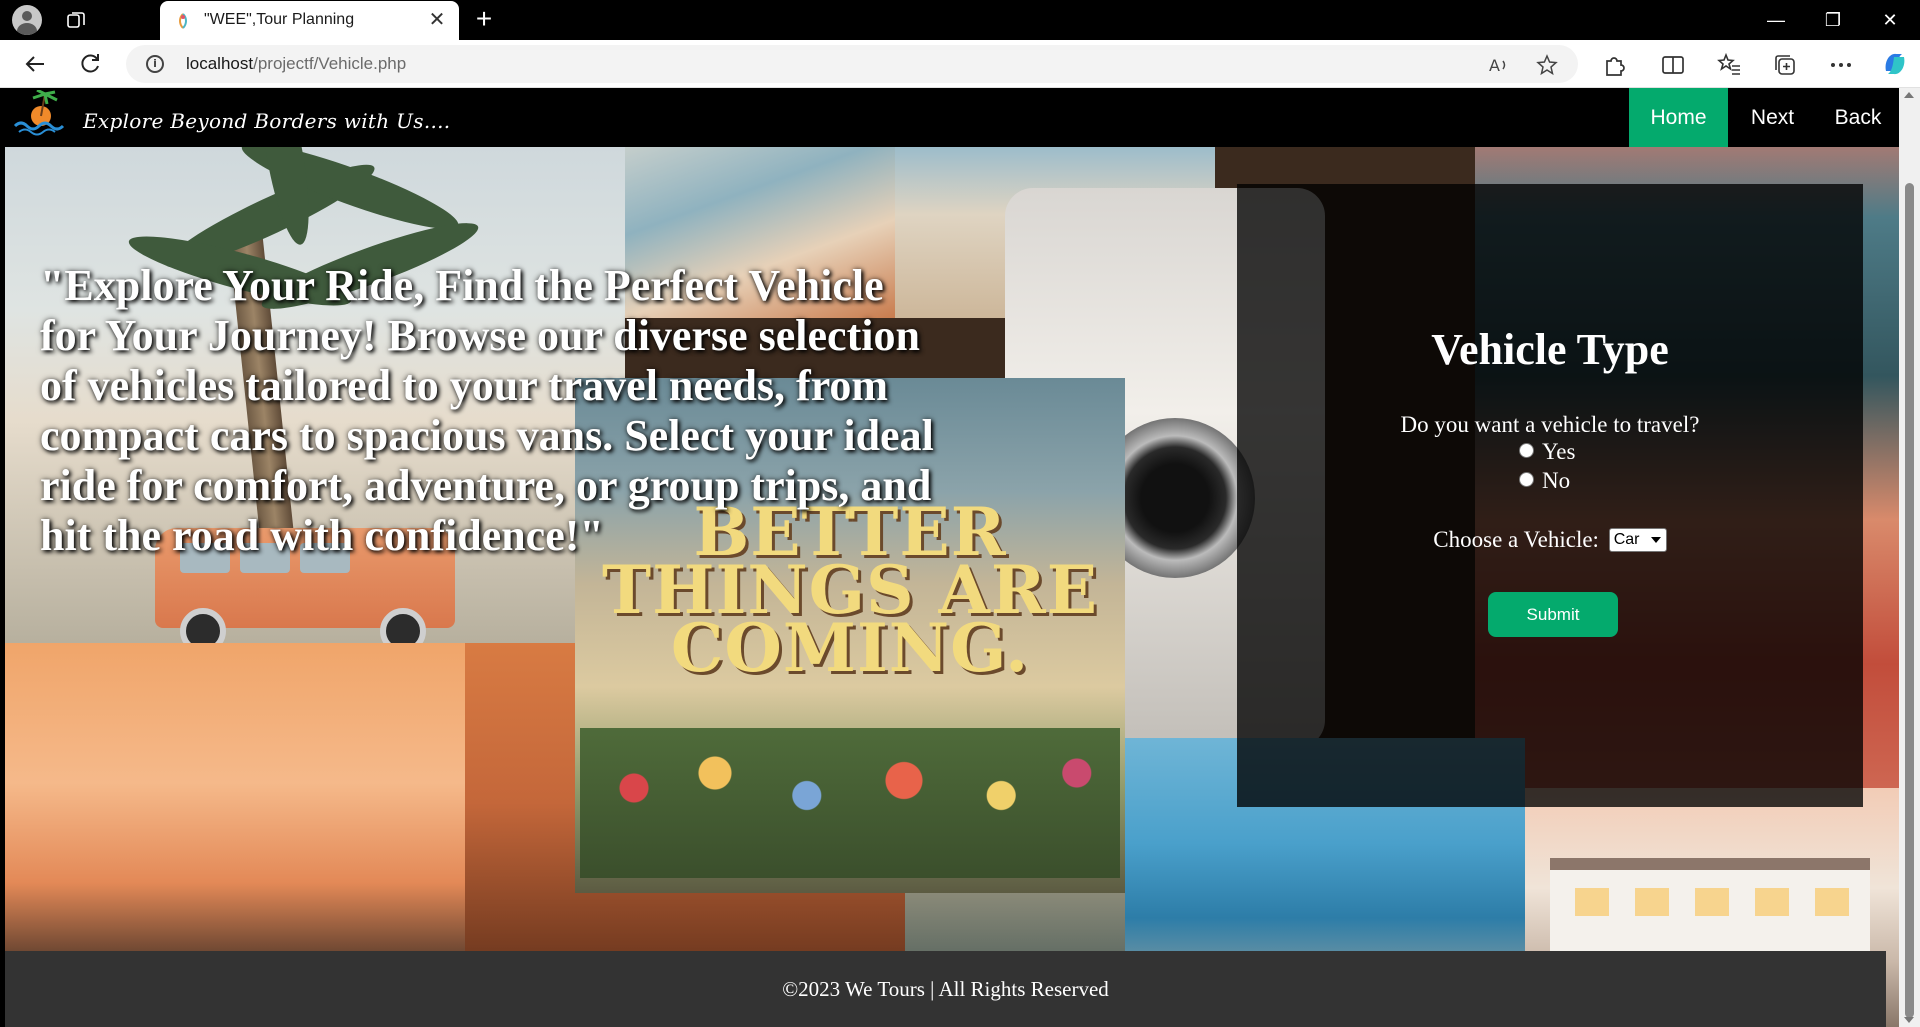 The height and width of the screenshot is (1027, 1920). Describe the element at coordinates (1526, 480) in the screenshot. I see `radio-no` at that location.